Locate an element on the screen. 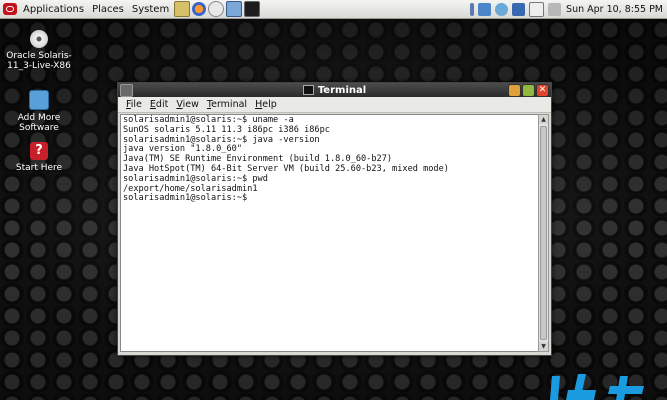  desktop-icon-start-here: ? Start Here is located at coordinates (39, 157).